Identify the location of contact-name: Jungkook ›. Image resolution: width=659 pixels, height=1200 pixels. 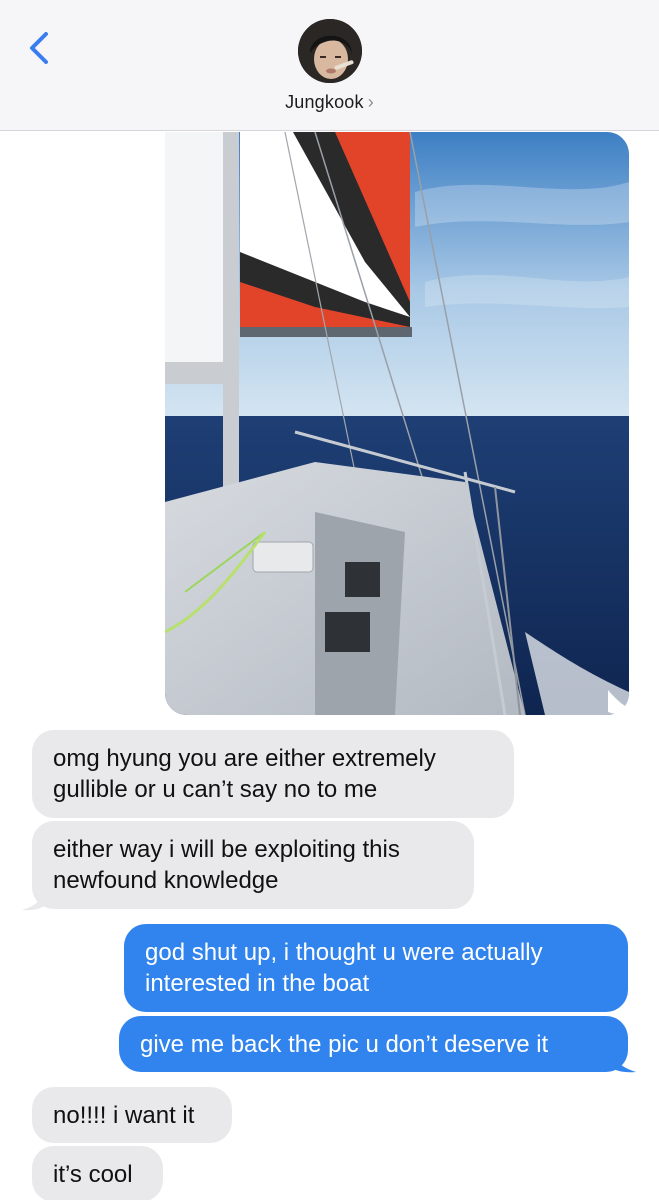
(329, 102).